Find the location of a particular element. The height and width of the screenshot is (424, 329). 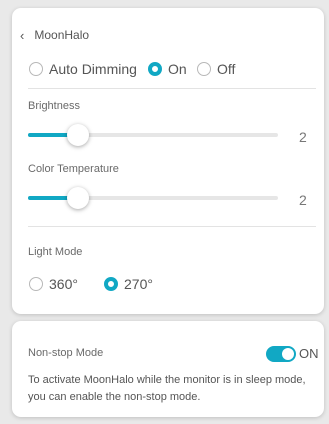

light-mode-360-option: 360° is located at coordinates (53, 284).